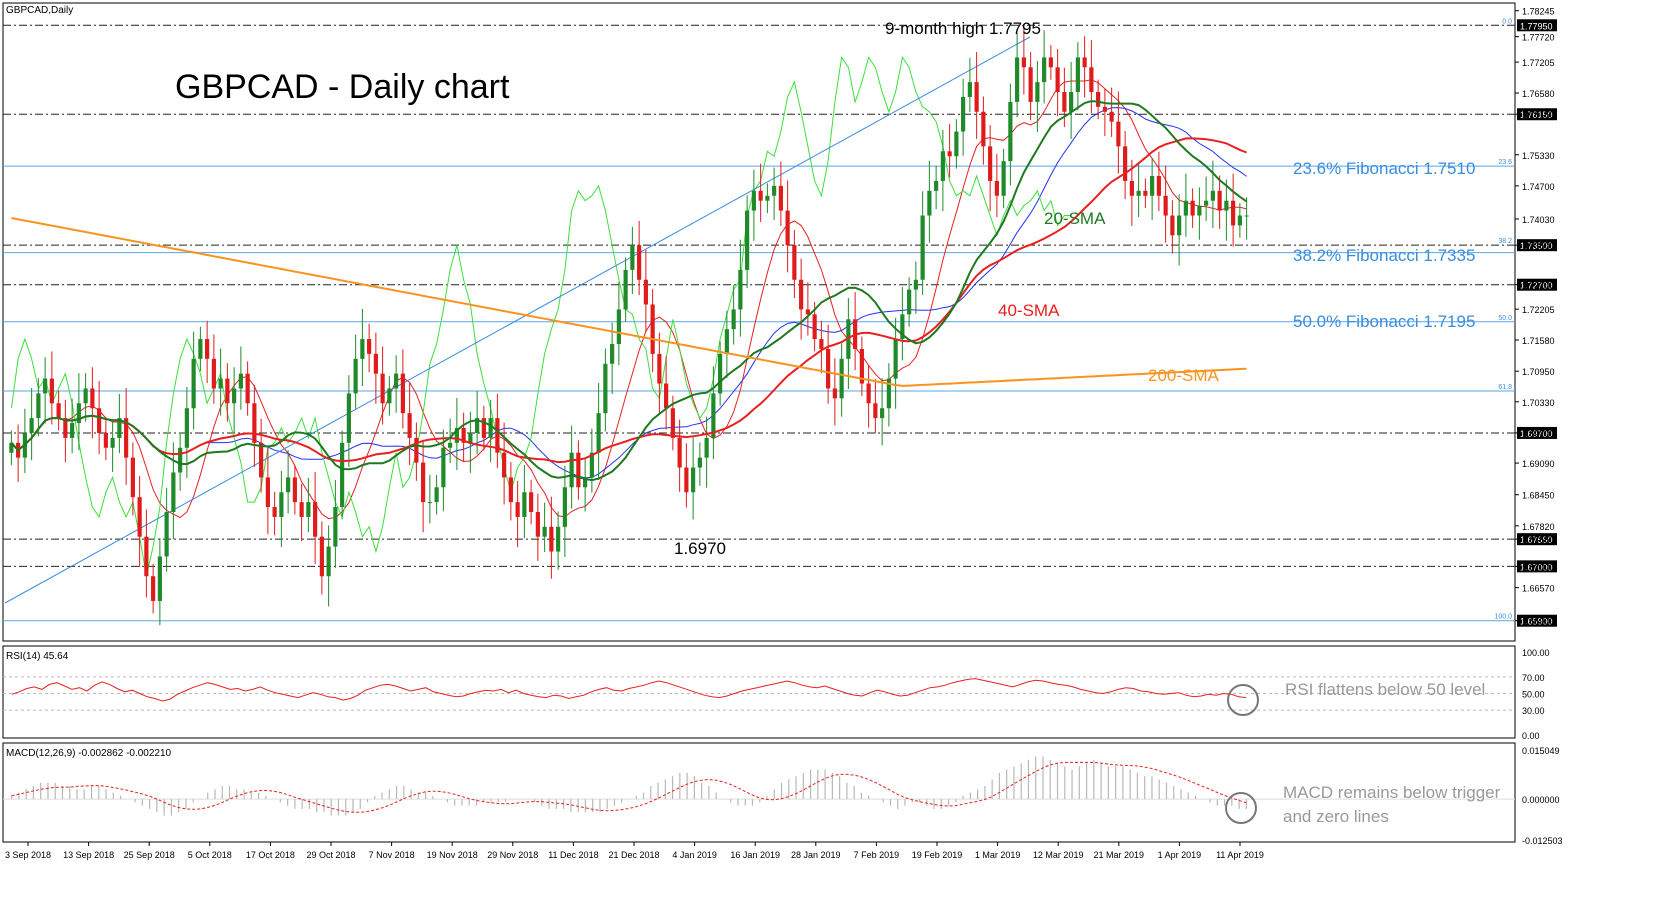 The height and width of the screenshot is (924, 1662). Describe the element at coordinates (270, 855) in the screenshot. I see `date-tick-label: 17 Oct 2018` at that location.